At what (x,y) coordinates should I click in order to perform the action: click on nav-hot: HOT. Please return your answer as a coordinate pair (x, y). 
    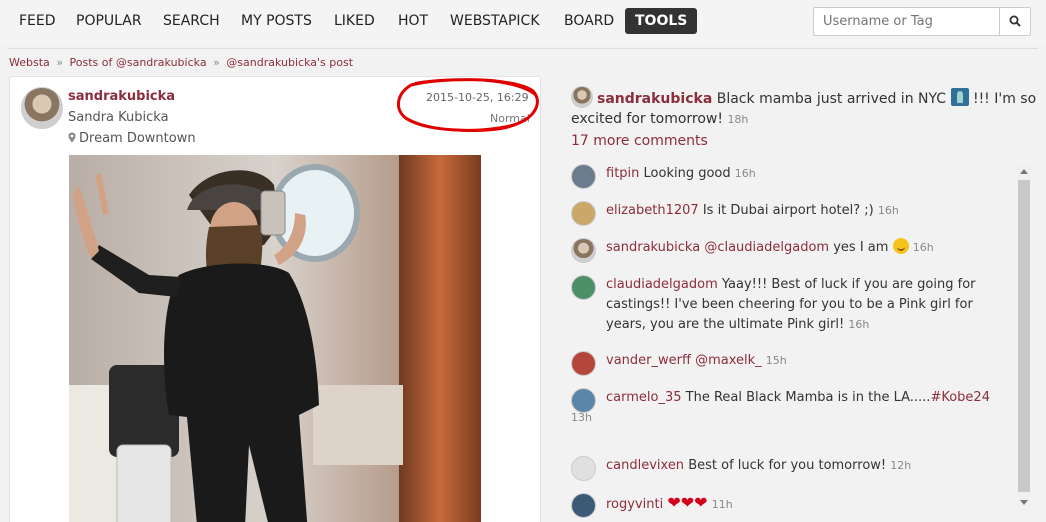
    Looking at the image, I should click on (413, 21).